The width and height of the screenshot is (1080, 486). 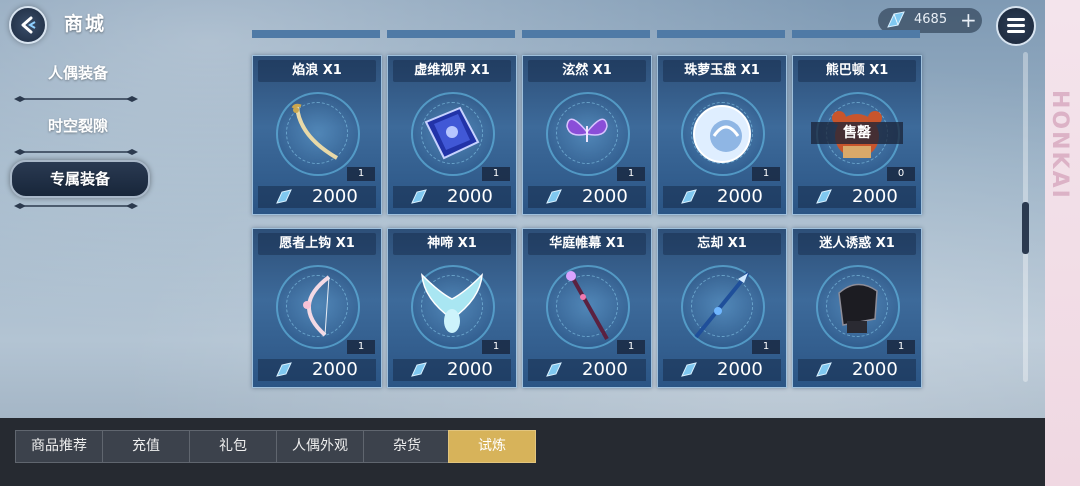 I want to click on item-name: 愿者上钩 X1, so click(x=317, y=244).